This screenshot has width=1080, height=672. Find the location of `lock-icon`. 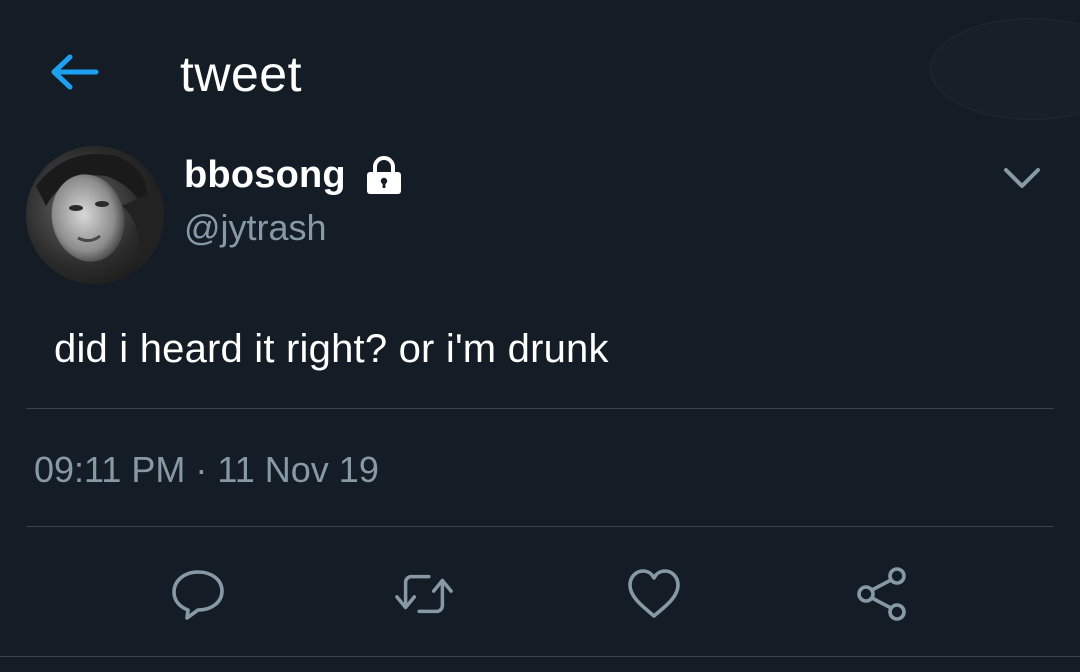

lock-icon is located at coordinates (383, 175).